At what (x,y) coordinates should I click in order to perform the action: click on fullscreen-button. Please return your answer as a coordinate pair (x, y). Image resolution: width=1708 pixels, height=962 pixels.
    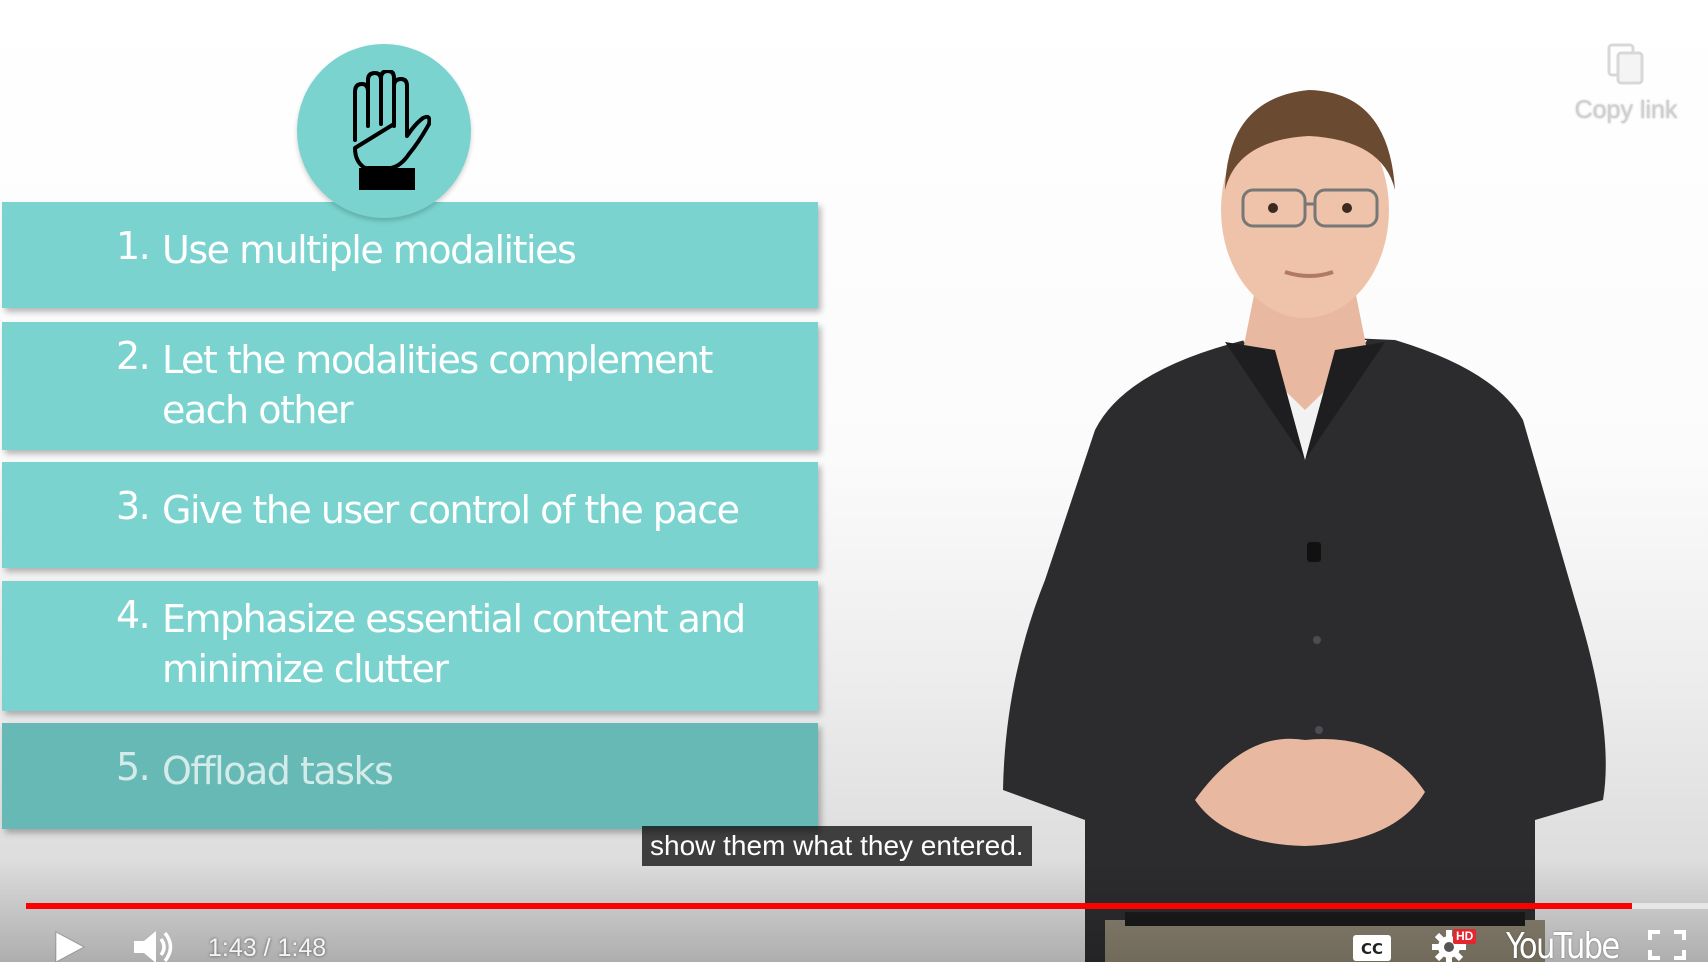
    Looking at the image, I should click on (1667, 945).